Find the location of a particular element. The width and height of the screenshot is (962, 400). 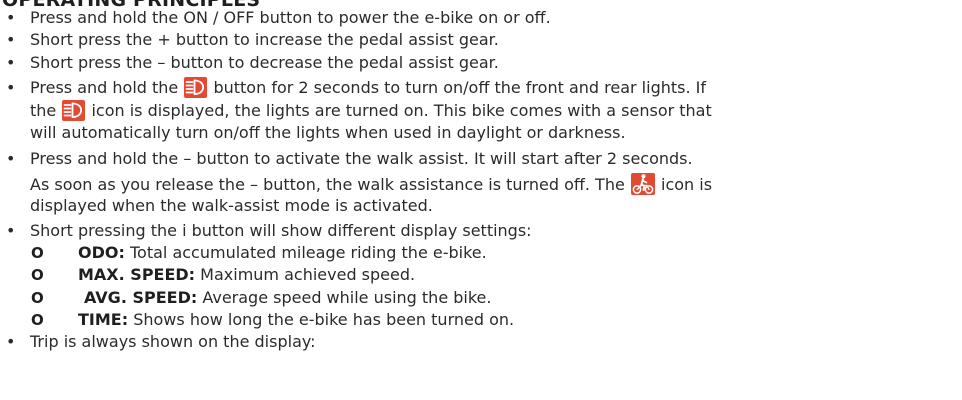

setting-term: ODO: is located at coordinates (101, 252).